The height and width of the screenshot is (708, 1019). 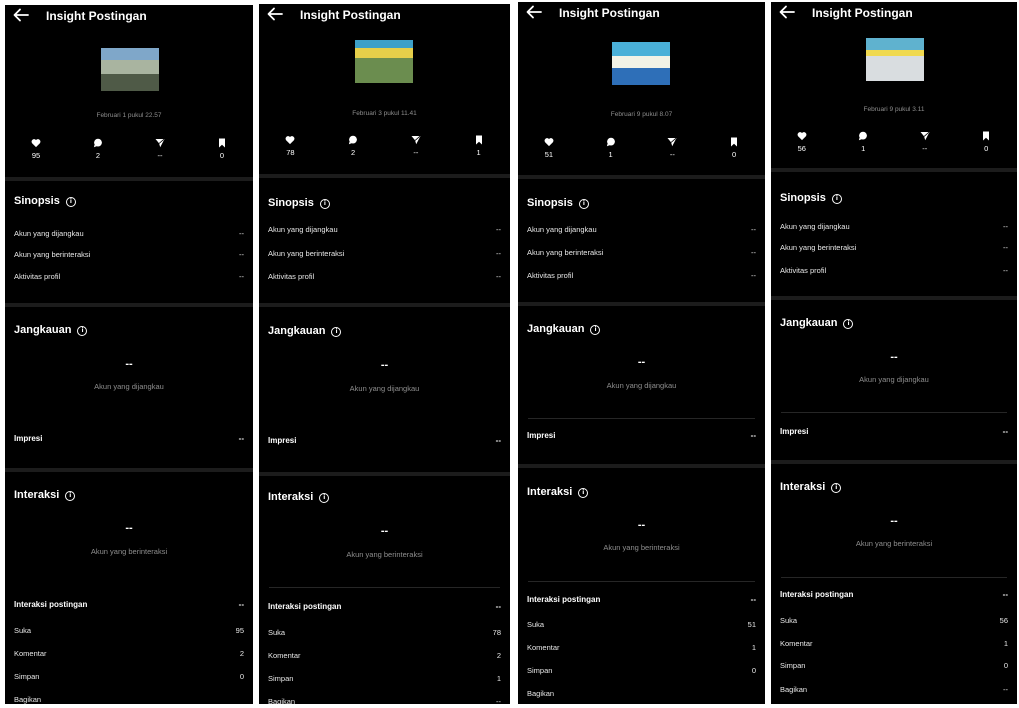 What do you see at coordinates (160, 155) in the screenshot?
I see `stat-value: --` at bounding box center [160, 155].